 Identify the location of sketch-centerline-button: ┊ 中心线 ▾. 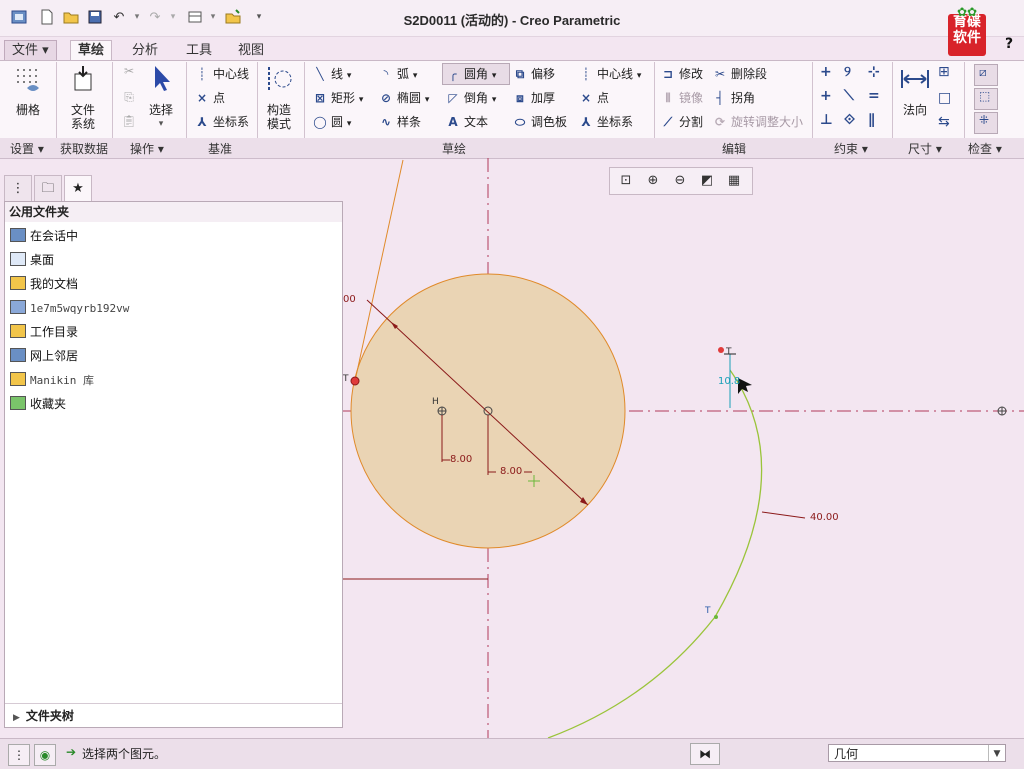
(609, 74).